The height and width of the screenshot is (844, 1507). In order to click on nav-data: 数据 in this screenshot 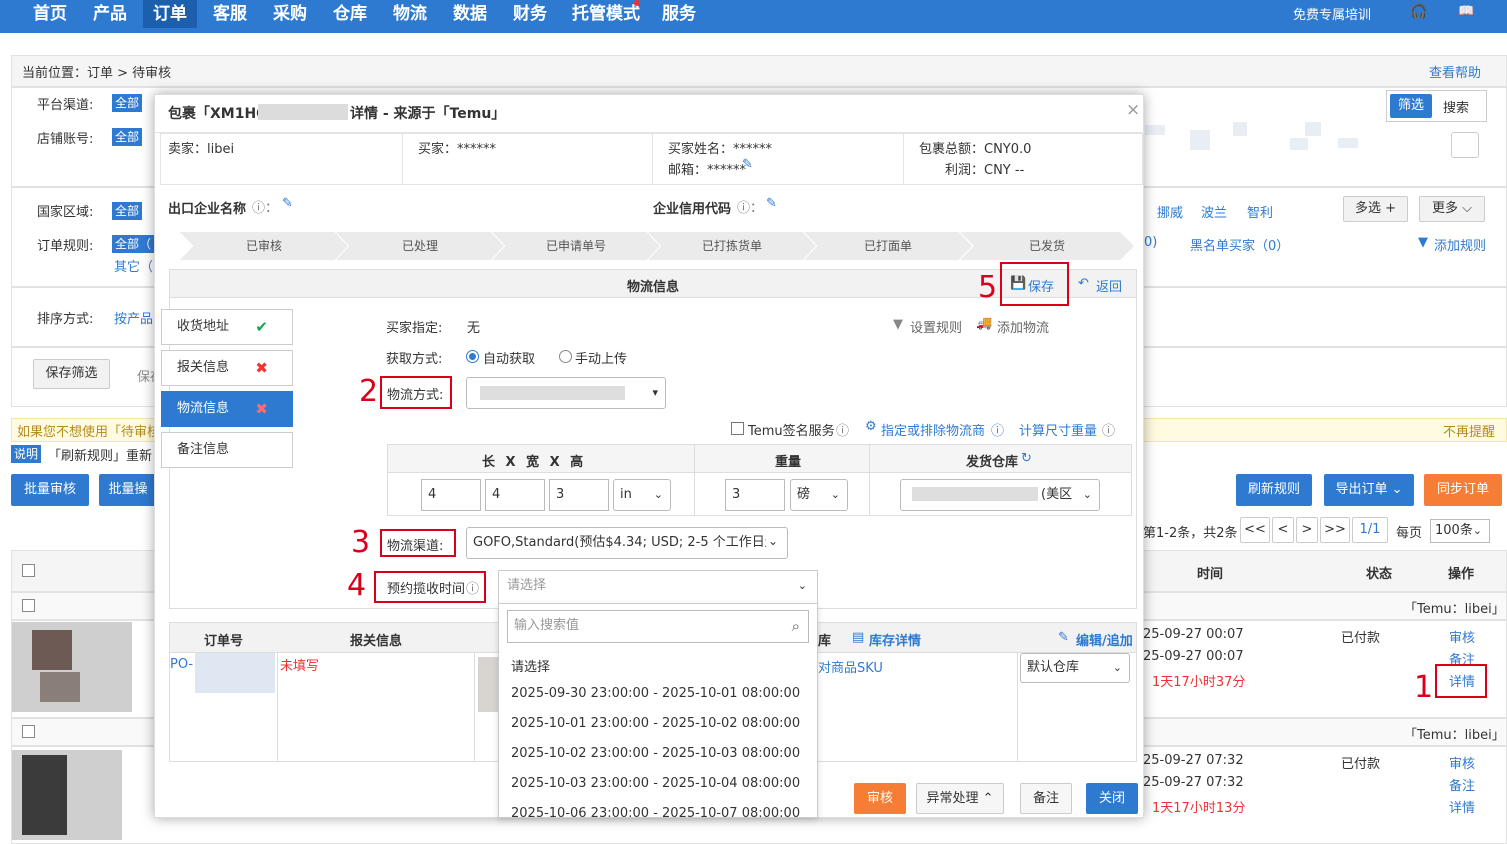, I will do `click(470, 14)`.